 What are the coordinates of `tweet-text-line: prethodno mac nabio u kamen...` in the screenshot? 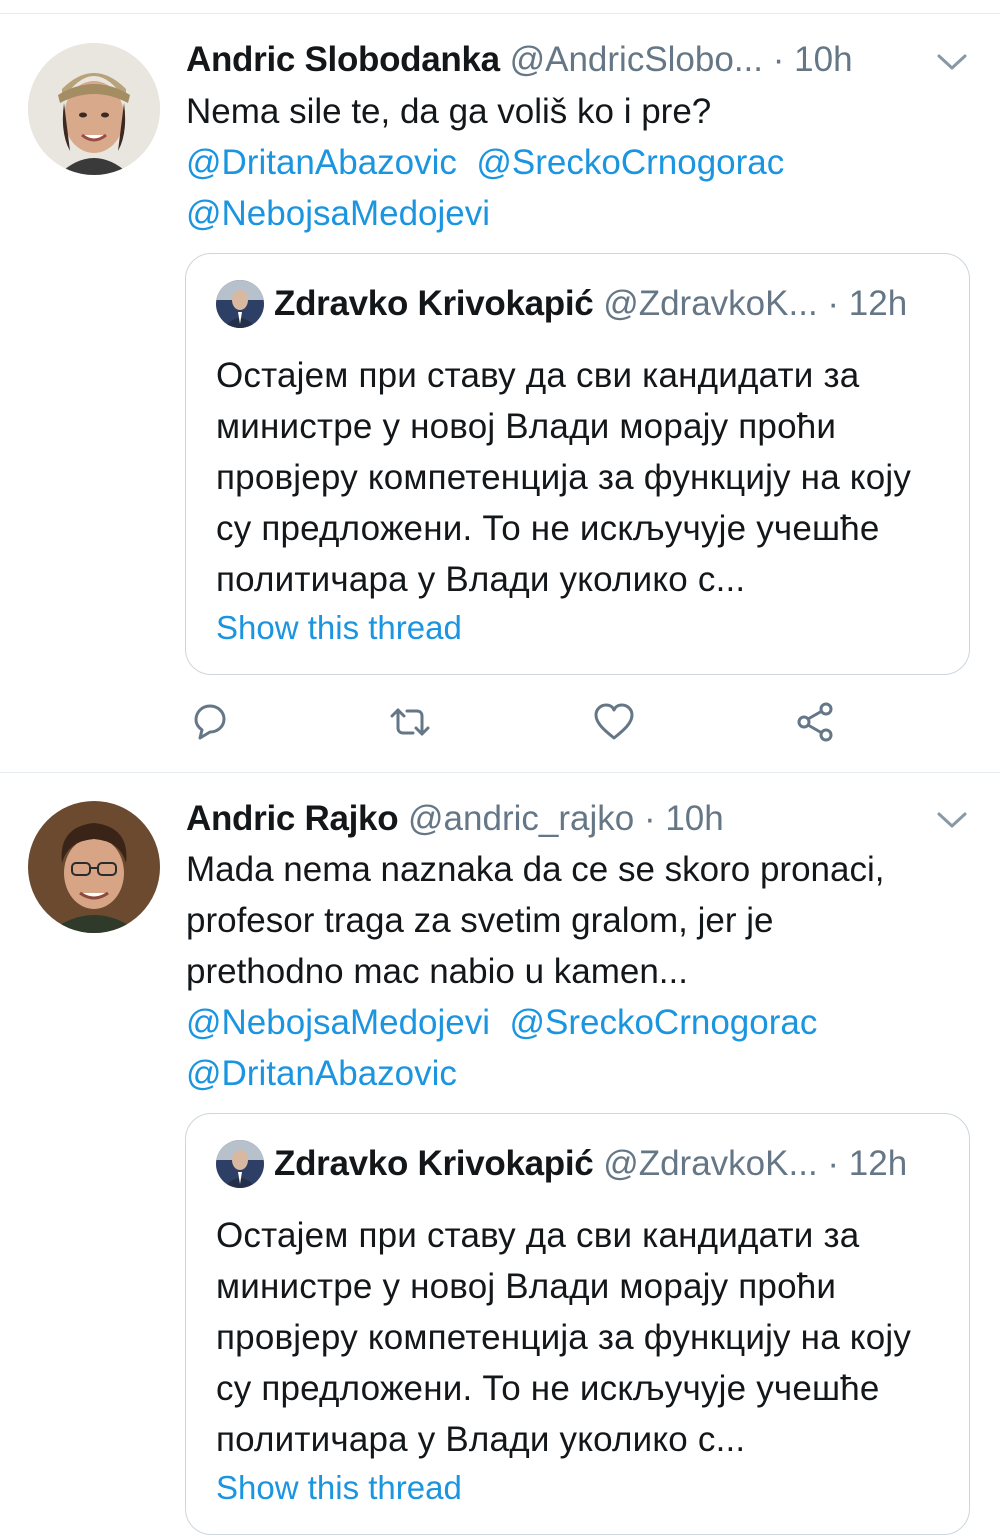 It's located at (437, 971).